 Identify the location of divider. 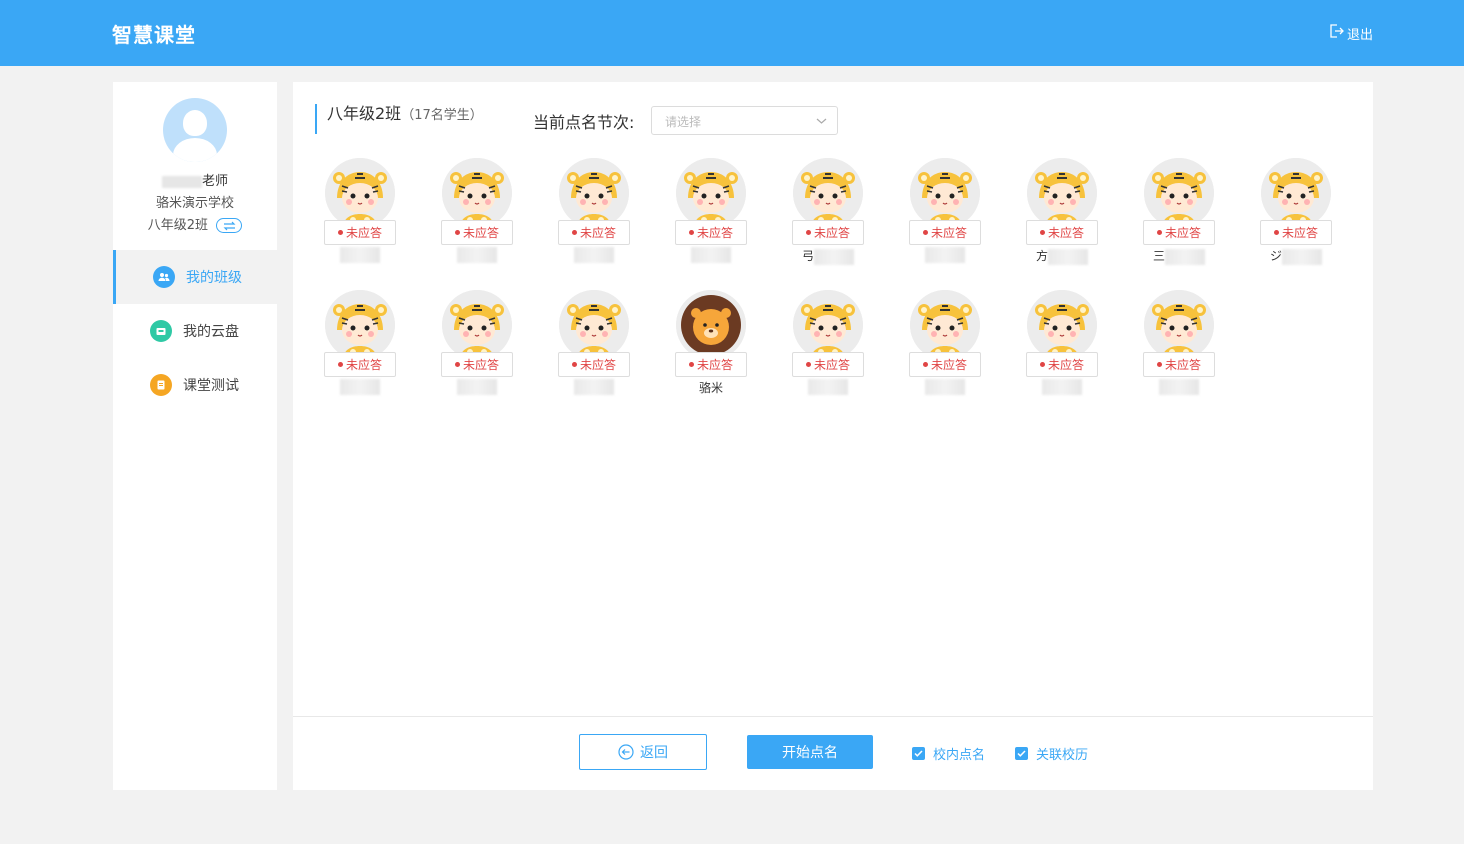
(833, 716).